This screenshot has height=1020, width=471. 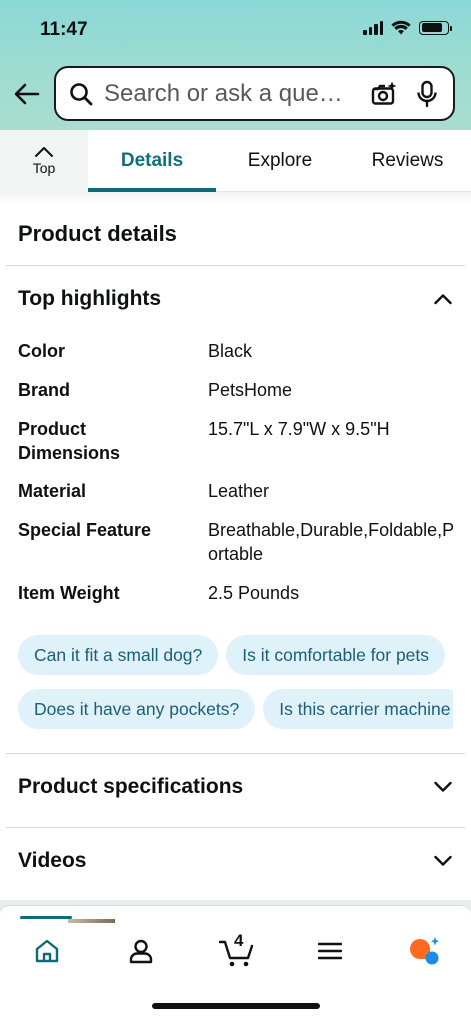 I want to click on spec-value: 15.7"L x 7.9"W x 9.5"H, so click(x=299, y=429).